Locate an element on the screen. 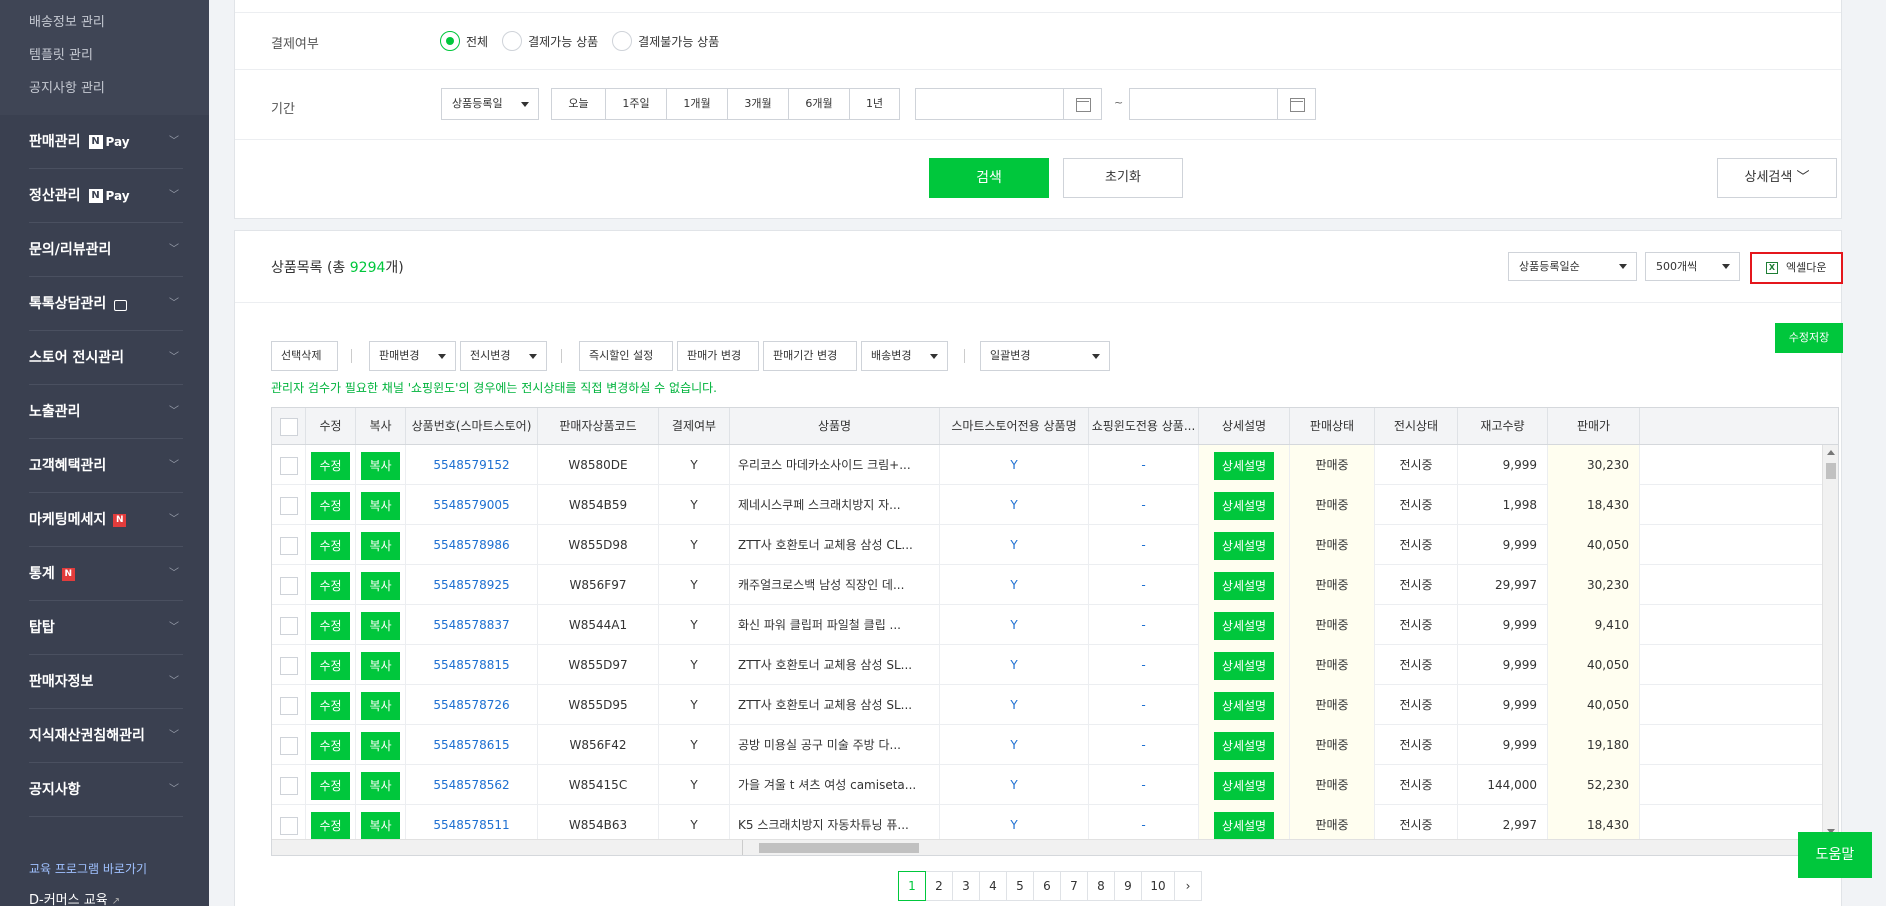 The image size is (1886, 906). next-page-icon: › is located at coordinates (1188, 886).